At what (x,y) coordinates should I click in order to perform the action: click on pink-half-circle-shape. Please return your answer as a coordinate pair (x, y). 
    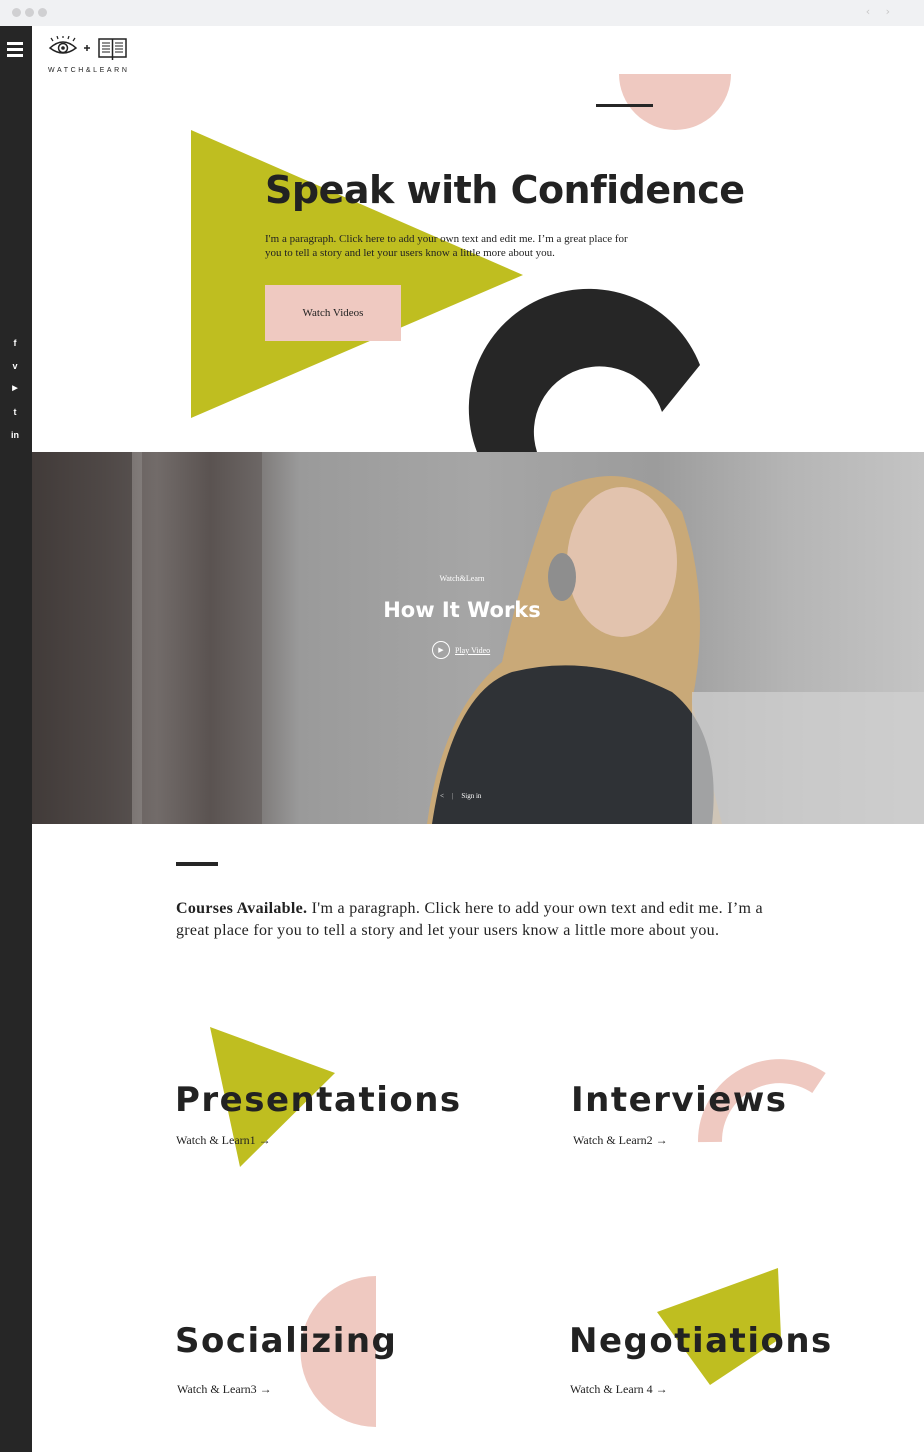
    Looking at the image, I should click on (675, 102).